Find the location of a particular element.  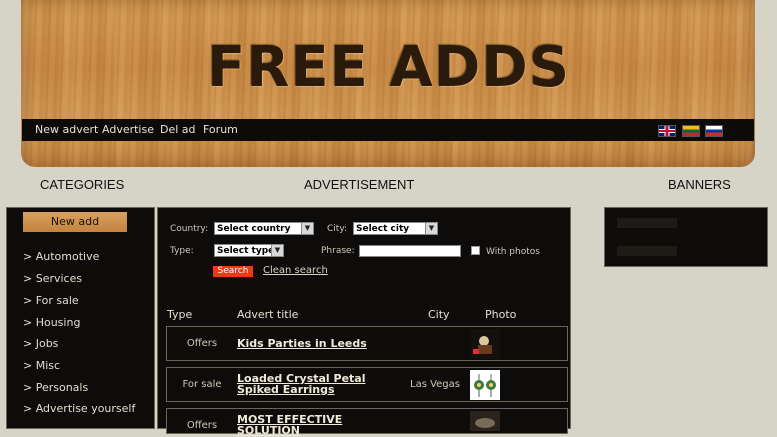

table-row: Offers MOST EFFECTIVE SOLUTION is located at coordinates (367, 422).